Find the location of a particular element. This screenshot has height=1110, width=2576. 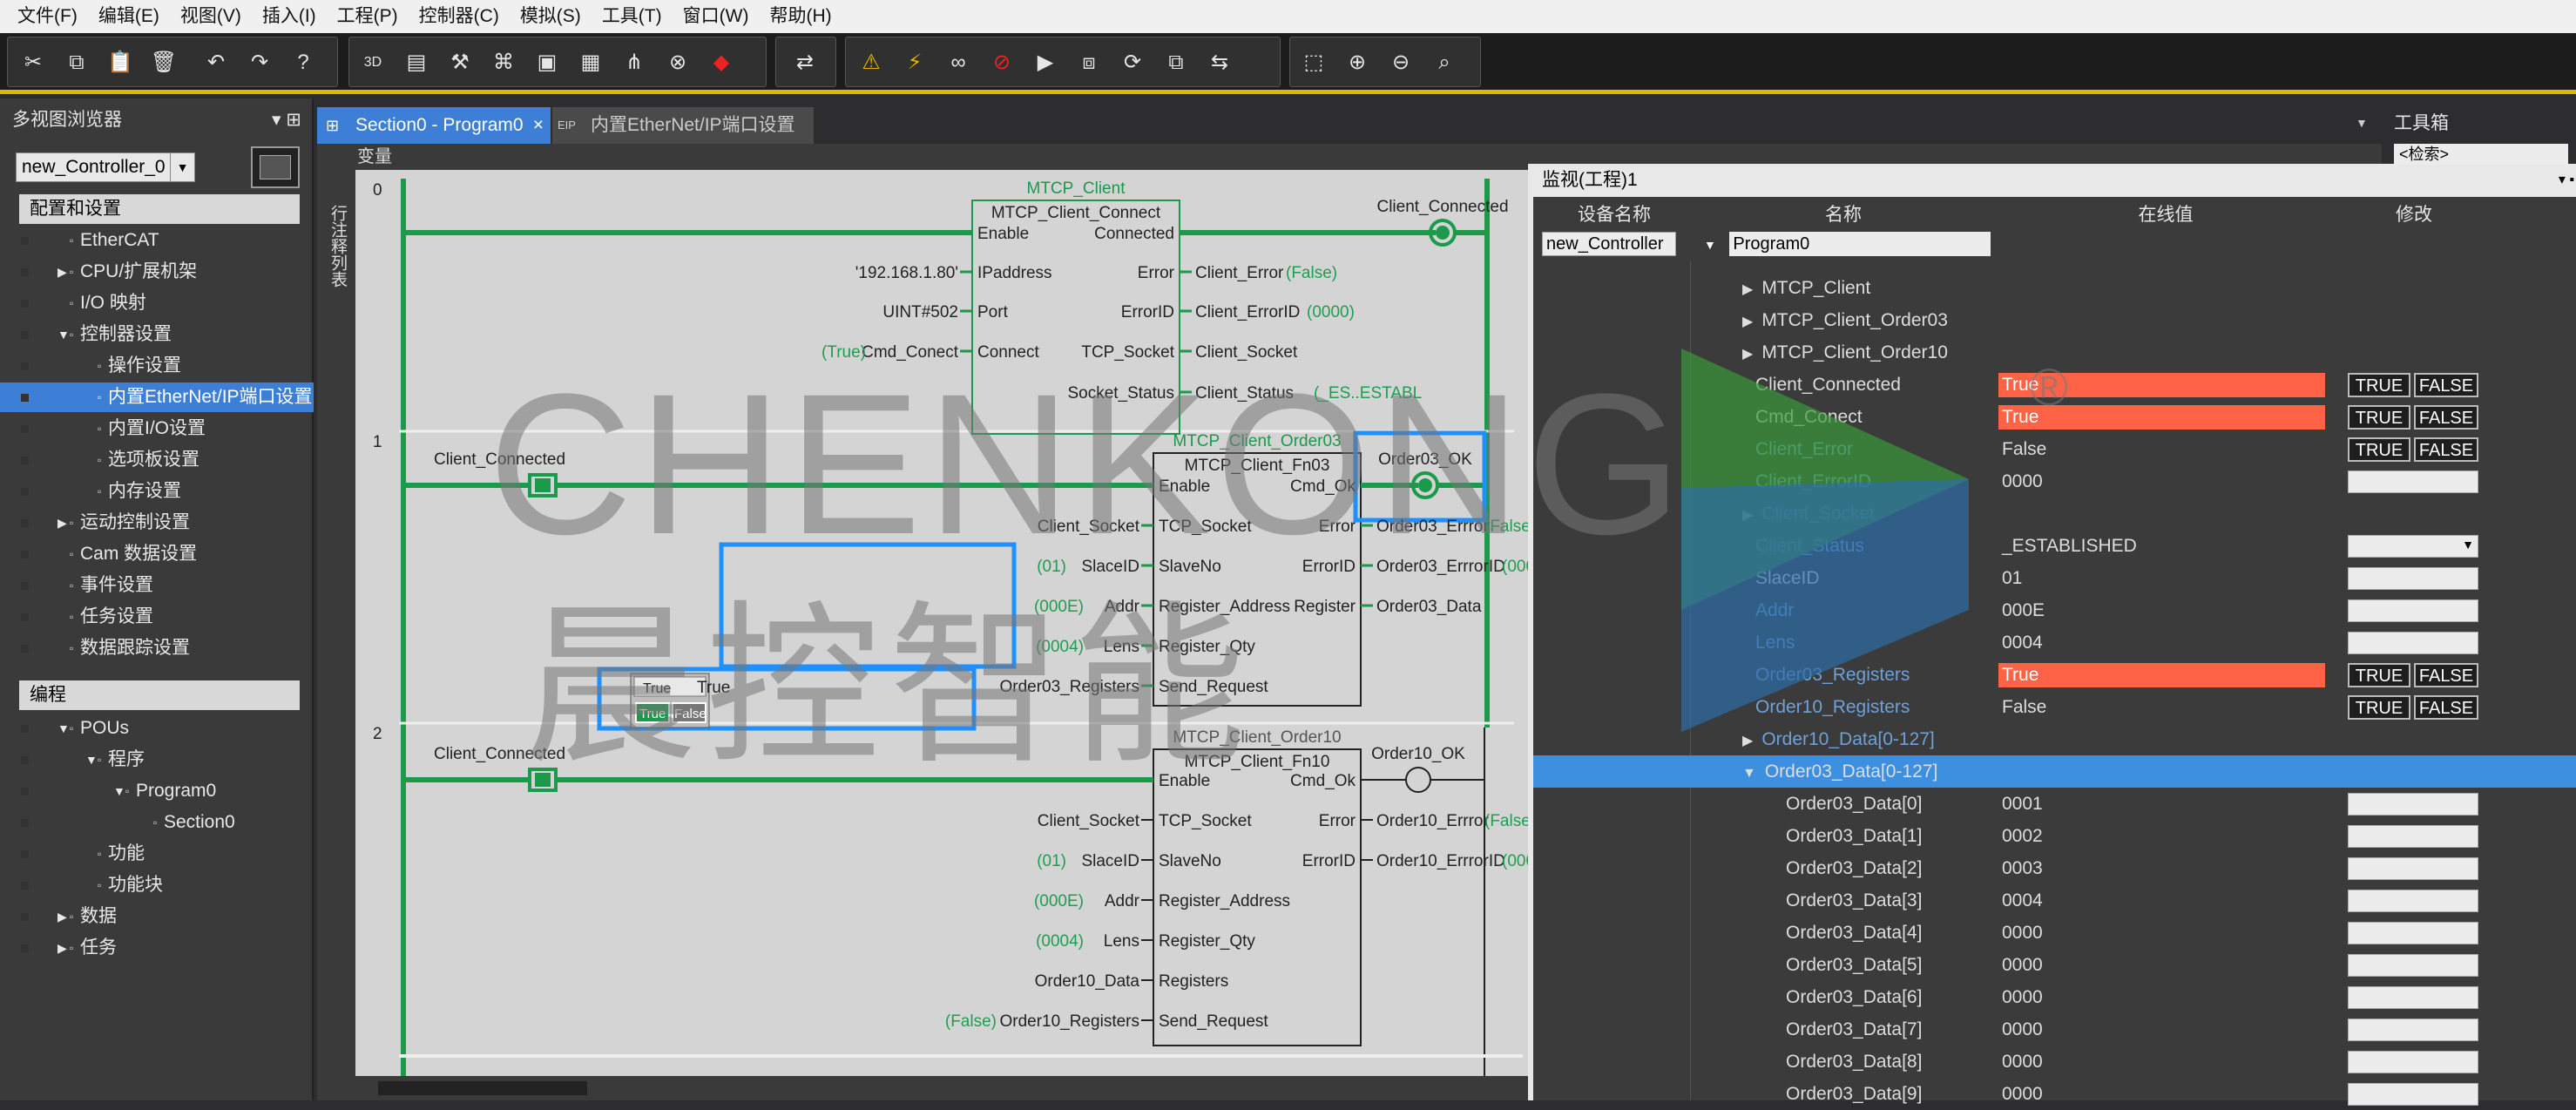

refresh-icon: ⟳ is located at coordinates (1132, 63).